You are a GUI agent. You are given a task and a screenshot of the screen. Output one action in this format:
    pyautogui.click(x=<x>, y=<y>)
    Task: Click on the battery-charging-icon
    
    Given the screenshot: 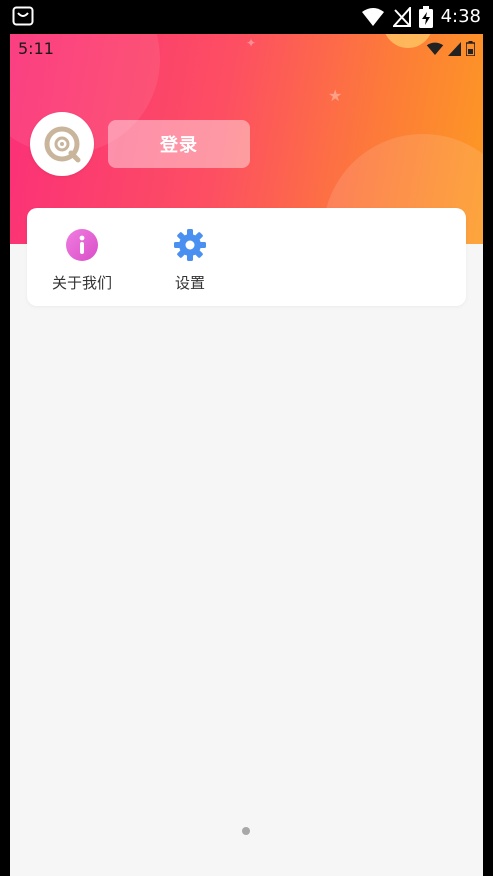 What is the action you would take?
    pyautogui.click(x=425, y=17)
    